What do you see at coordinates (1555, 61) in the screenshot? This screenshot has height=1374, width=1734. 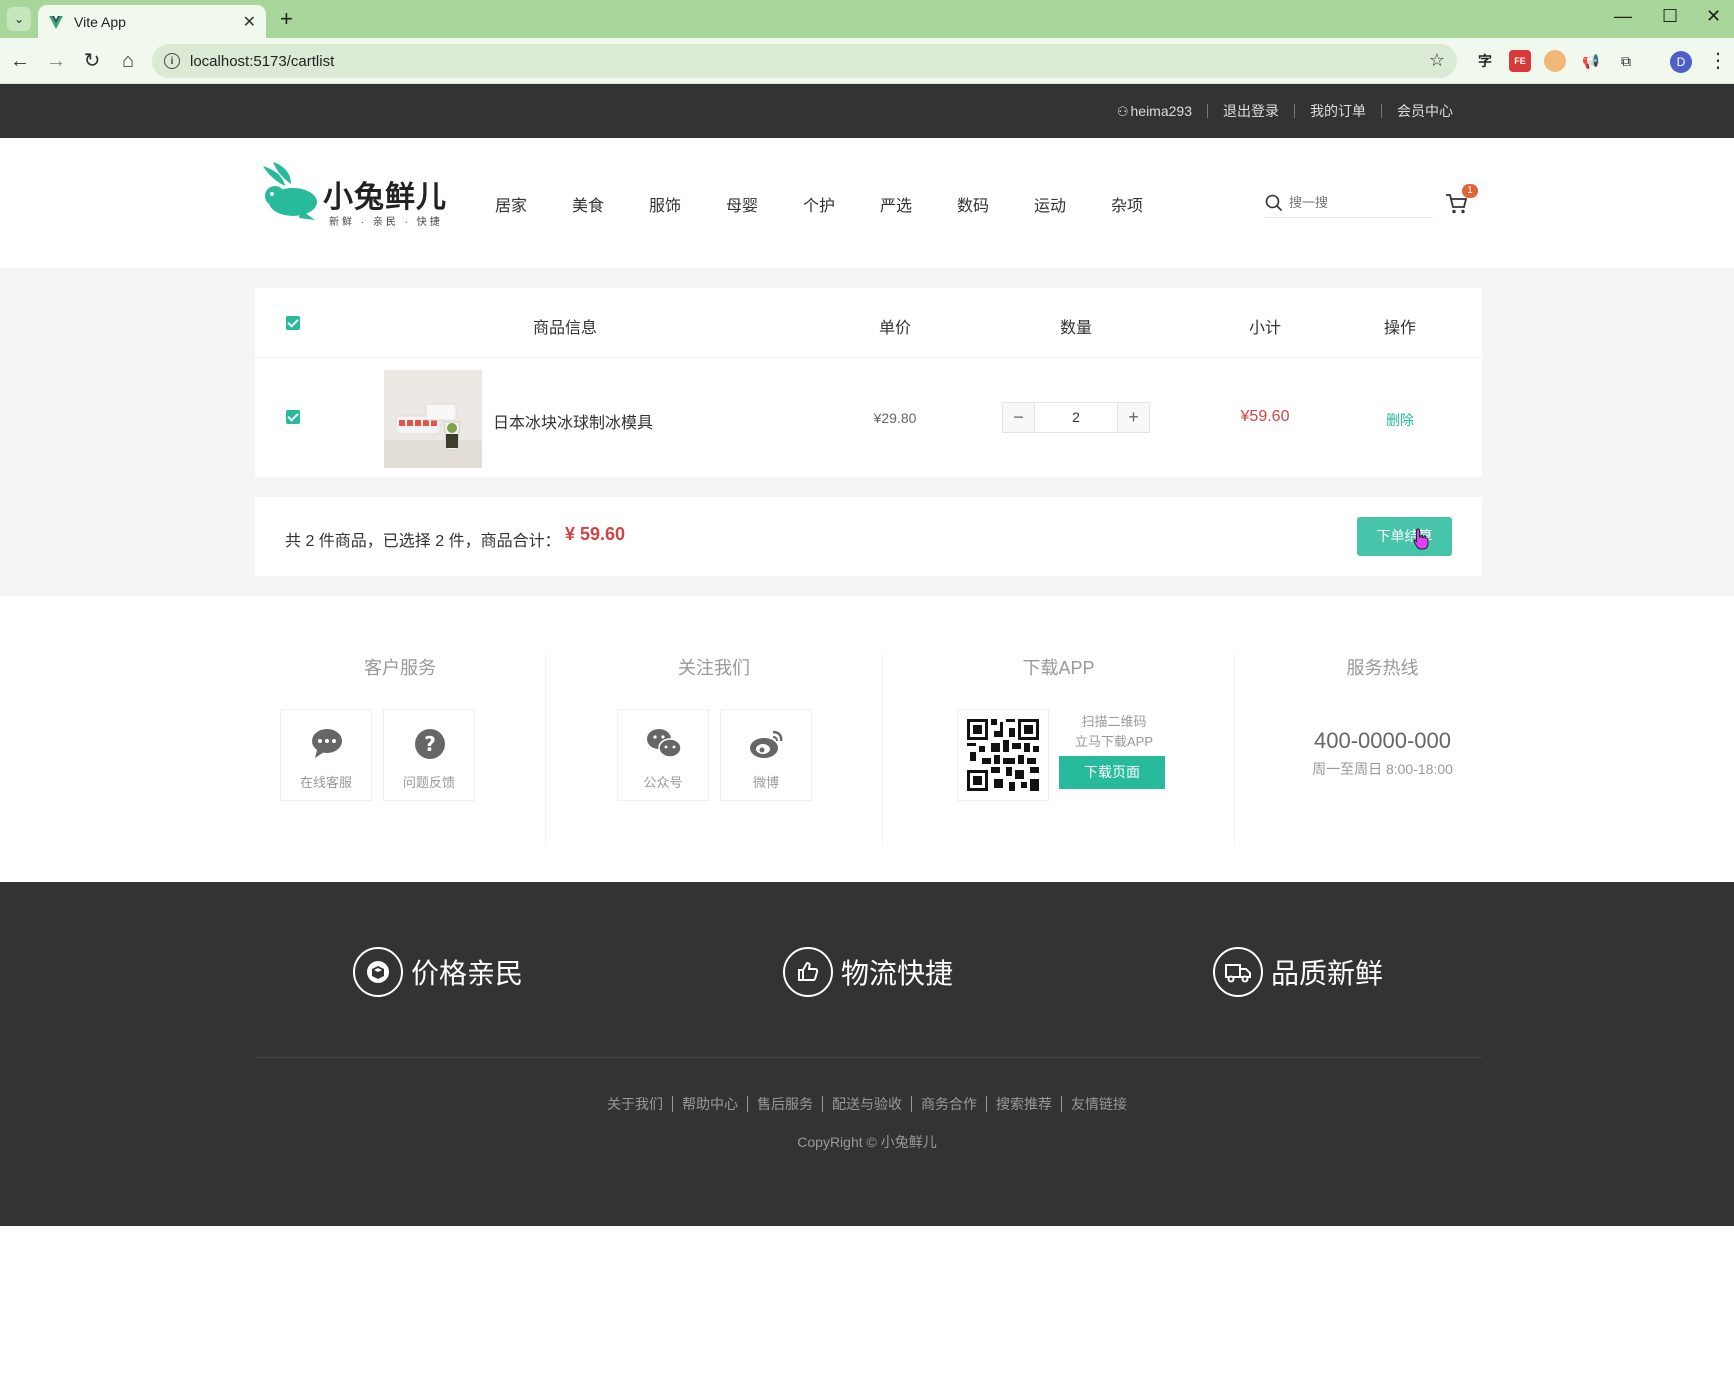 I see `avatar-extension-icon` at bounding box center [1555, 61].